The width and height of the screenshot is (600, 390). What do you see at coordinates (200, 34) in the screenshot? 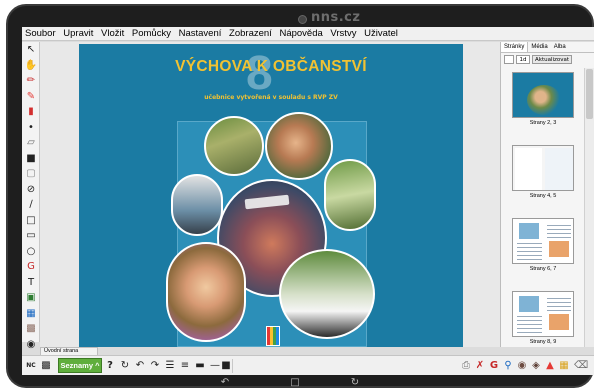
I see `menu-nastaveni: Nastavení` at bounding box center [200, 34].